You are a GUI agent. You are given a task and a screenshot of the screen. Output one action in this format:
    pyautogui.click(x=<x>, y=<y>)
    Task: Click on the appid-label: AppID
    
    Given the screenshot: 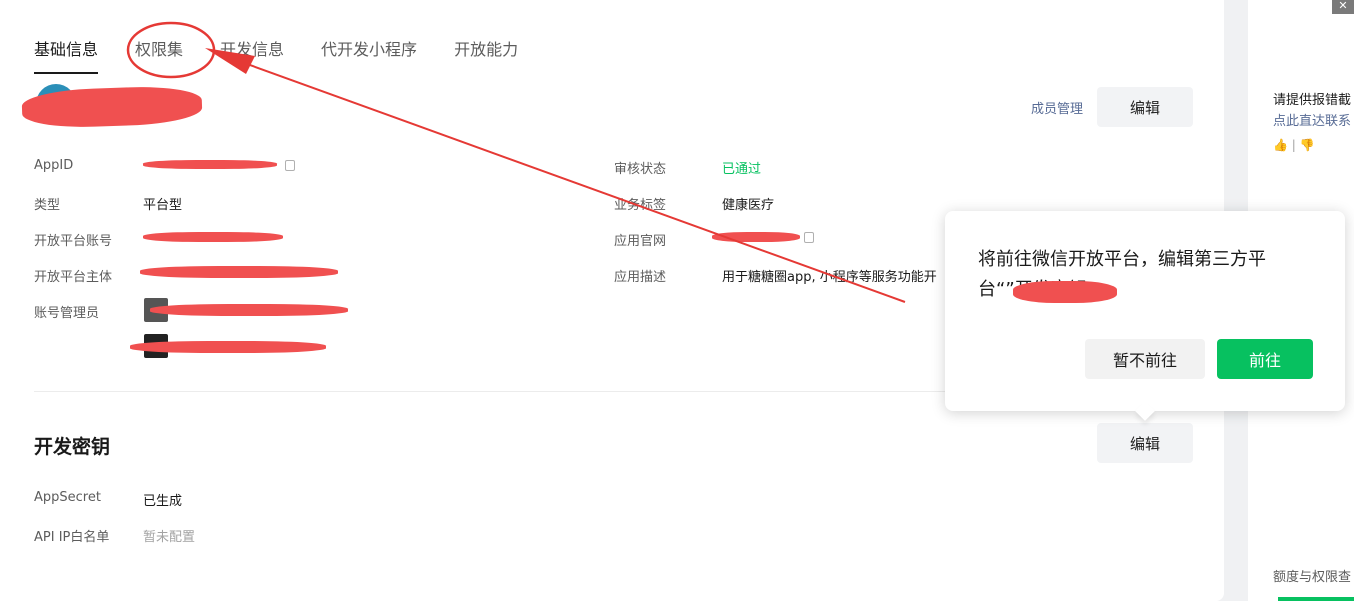 What is the action you would take?
    pyautogui.click(x=54, y=165)
    